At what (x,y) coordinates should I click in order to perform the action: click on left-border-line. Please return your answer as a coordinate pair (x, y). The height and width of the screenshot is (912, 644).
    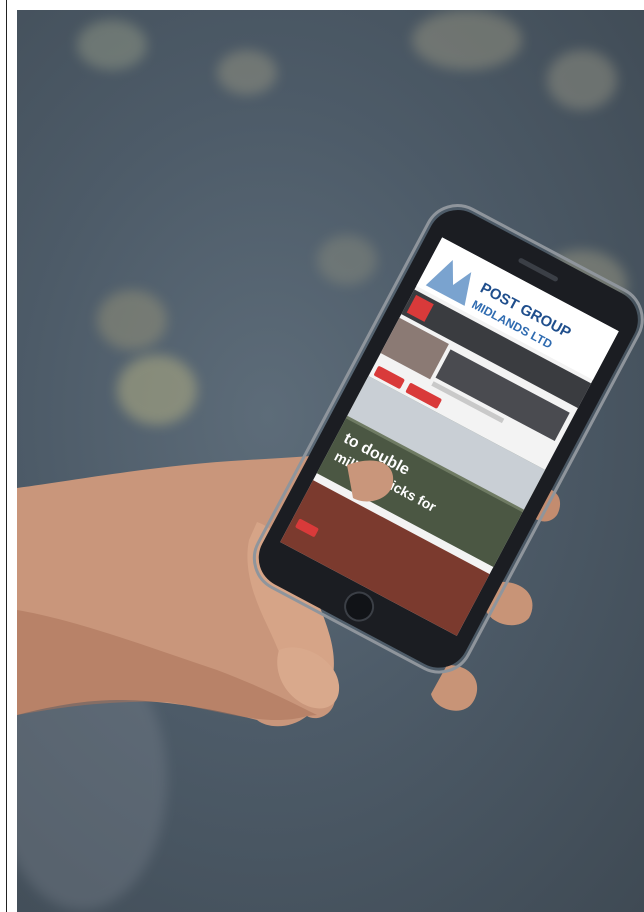
    Looking at the image, I should click on (6, 456).